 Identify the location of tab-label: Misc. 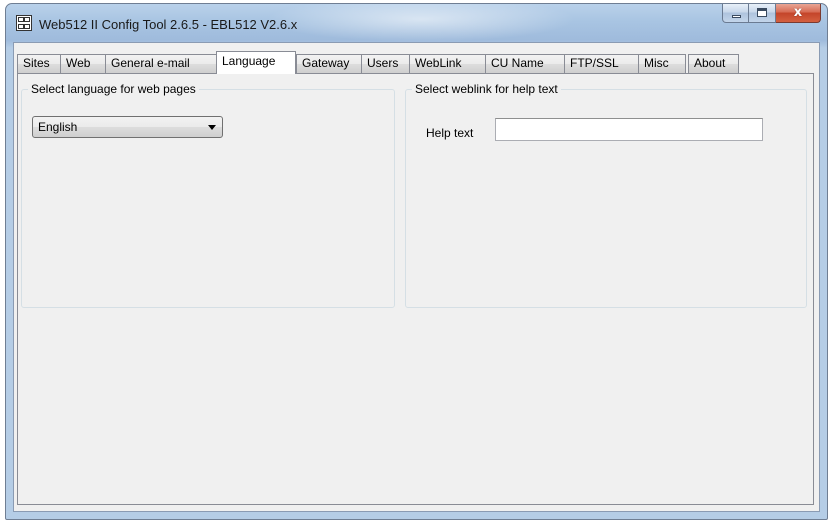
(656, 63).